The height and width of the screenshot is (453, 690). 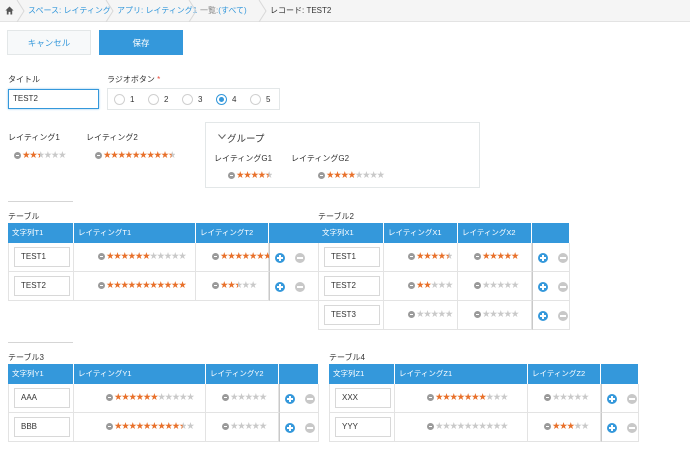 What do you see at coordinates (242, 257) in the screenshot?
I see `cell-rating-stars: ★★★★★★★` at bounding box center [242, 257].